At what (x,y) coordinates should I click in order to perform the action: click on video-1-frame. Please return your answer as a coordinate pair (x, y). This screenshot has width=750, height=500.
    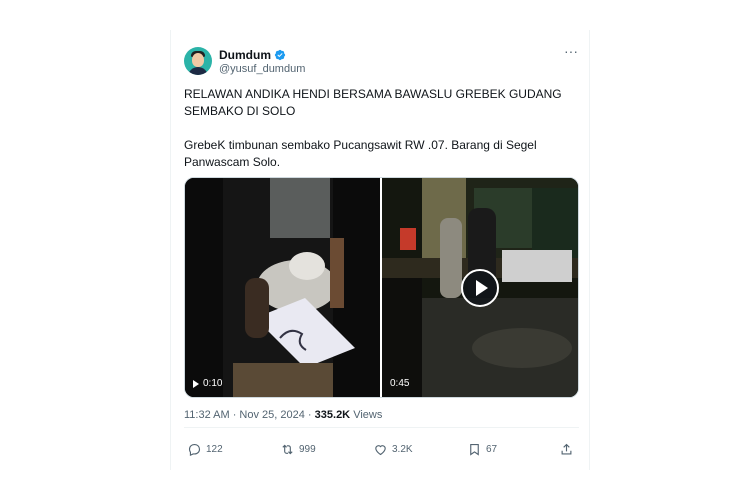
    Looking at the image, I should click on (282, 287).